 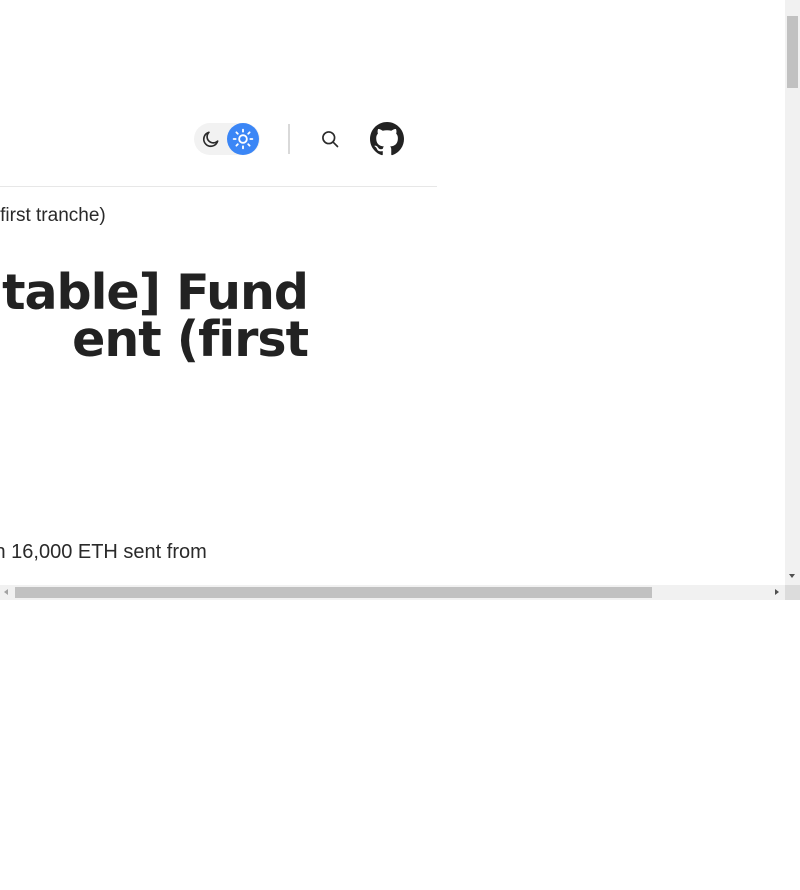 I want to click on scrollbar-corner, so click(x=792, y=592).